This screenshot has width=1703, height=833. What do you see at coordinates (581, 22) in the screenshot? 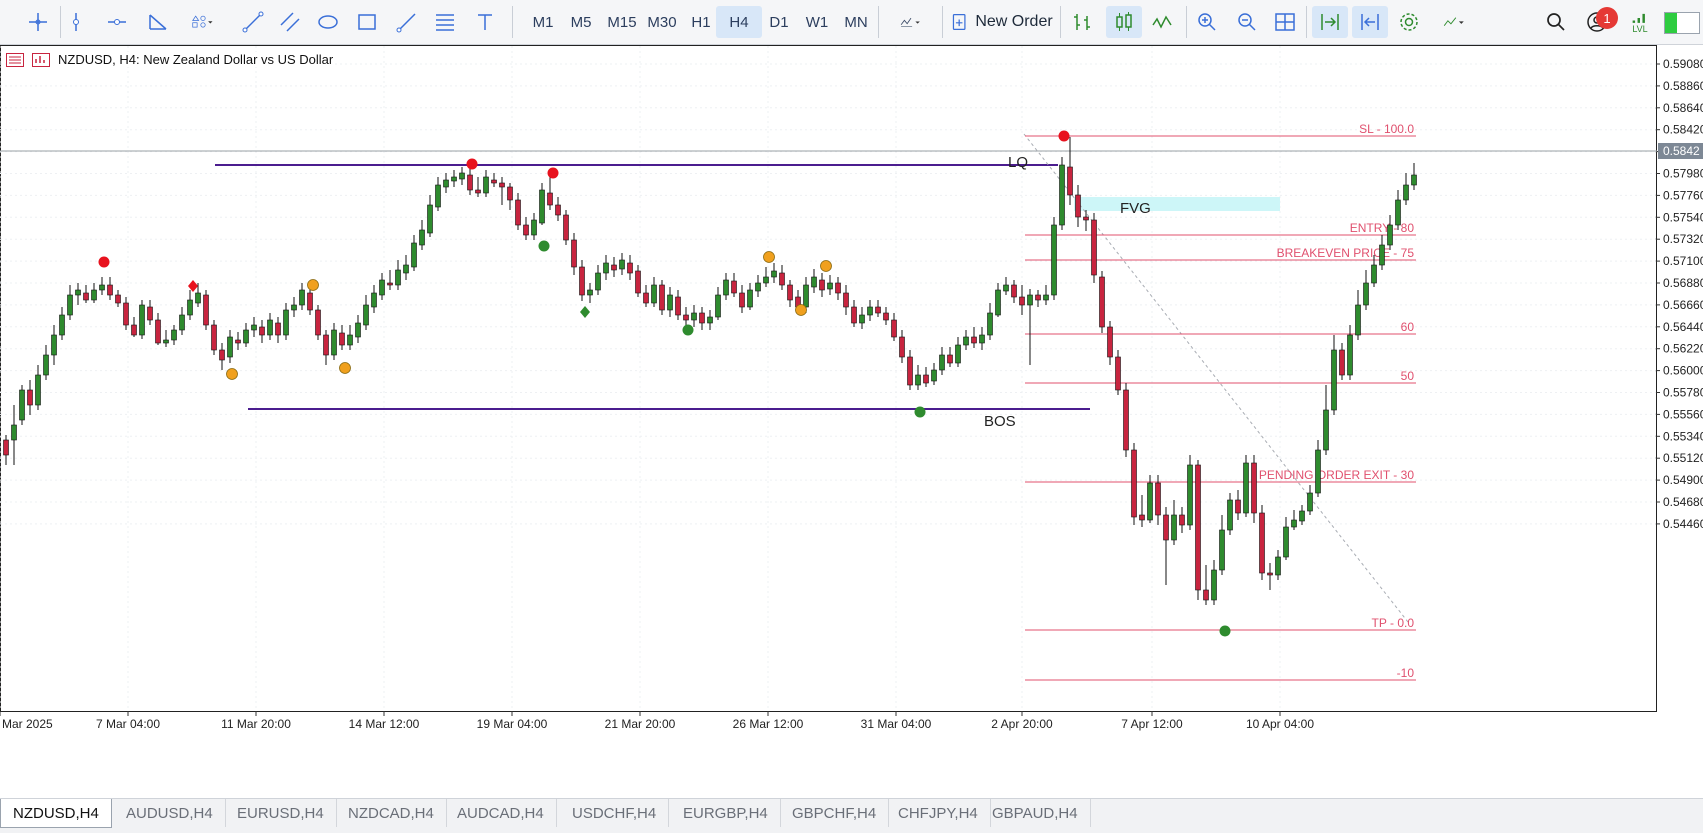
I see `timeframe-m5: M5` at bounding box center [581, 22].